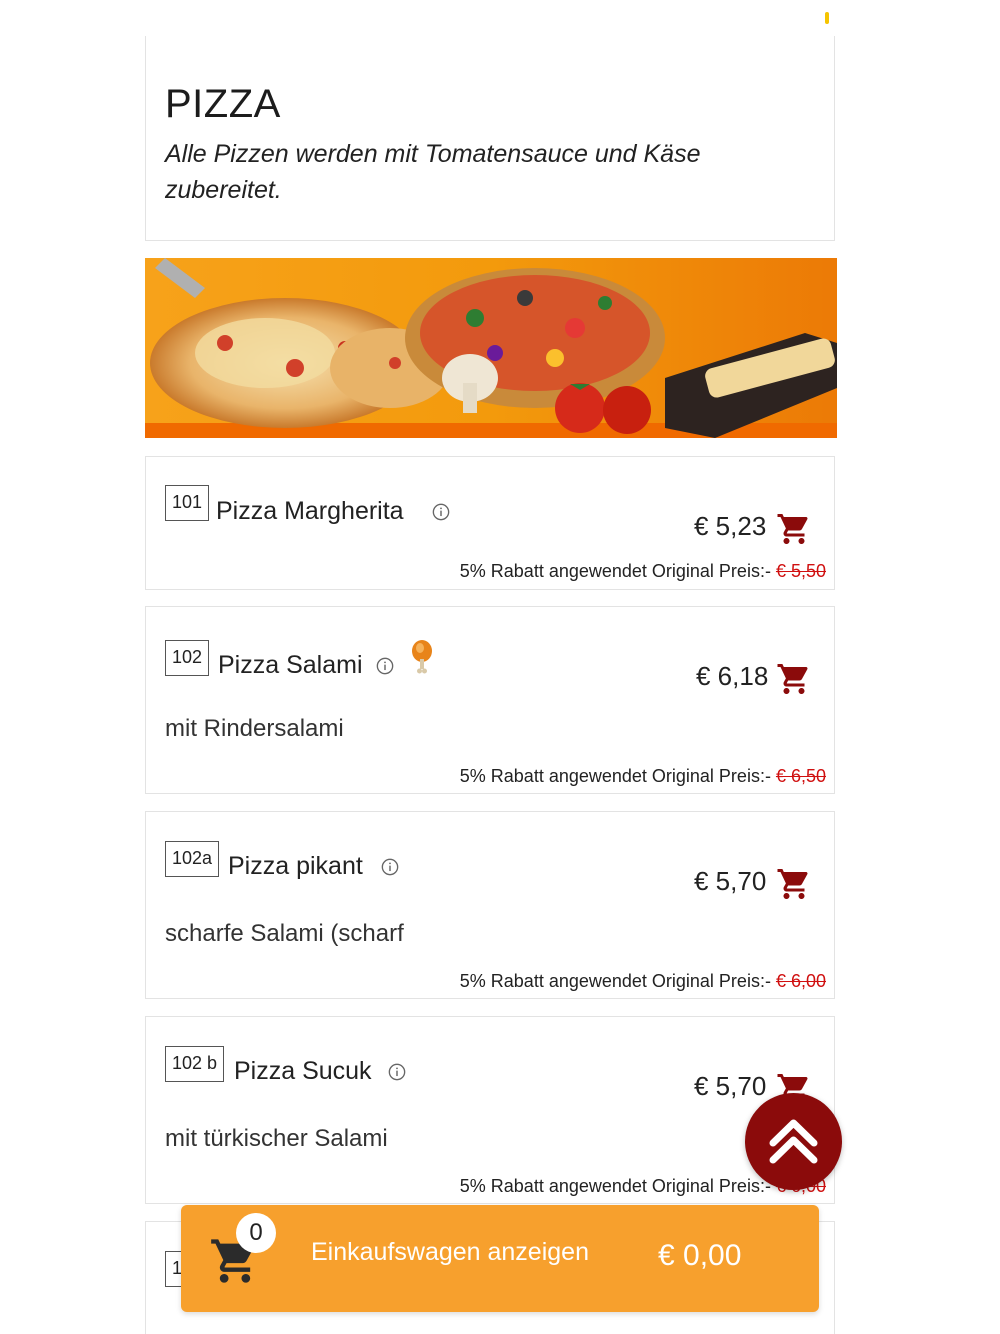  I want to click on item-name: Pizza Sucuk, so click(303, 1071).